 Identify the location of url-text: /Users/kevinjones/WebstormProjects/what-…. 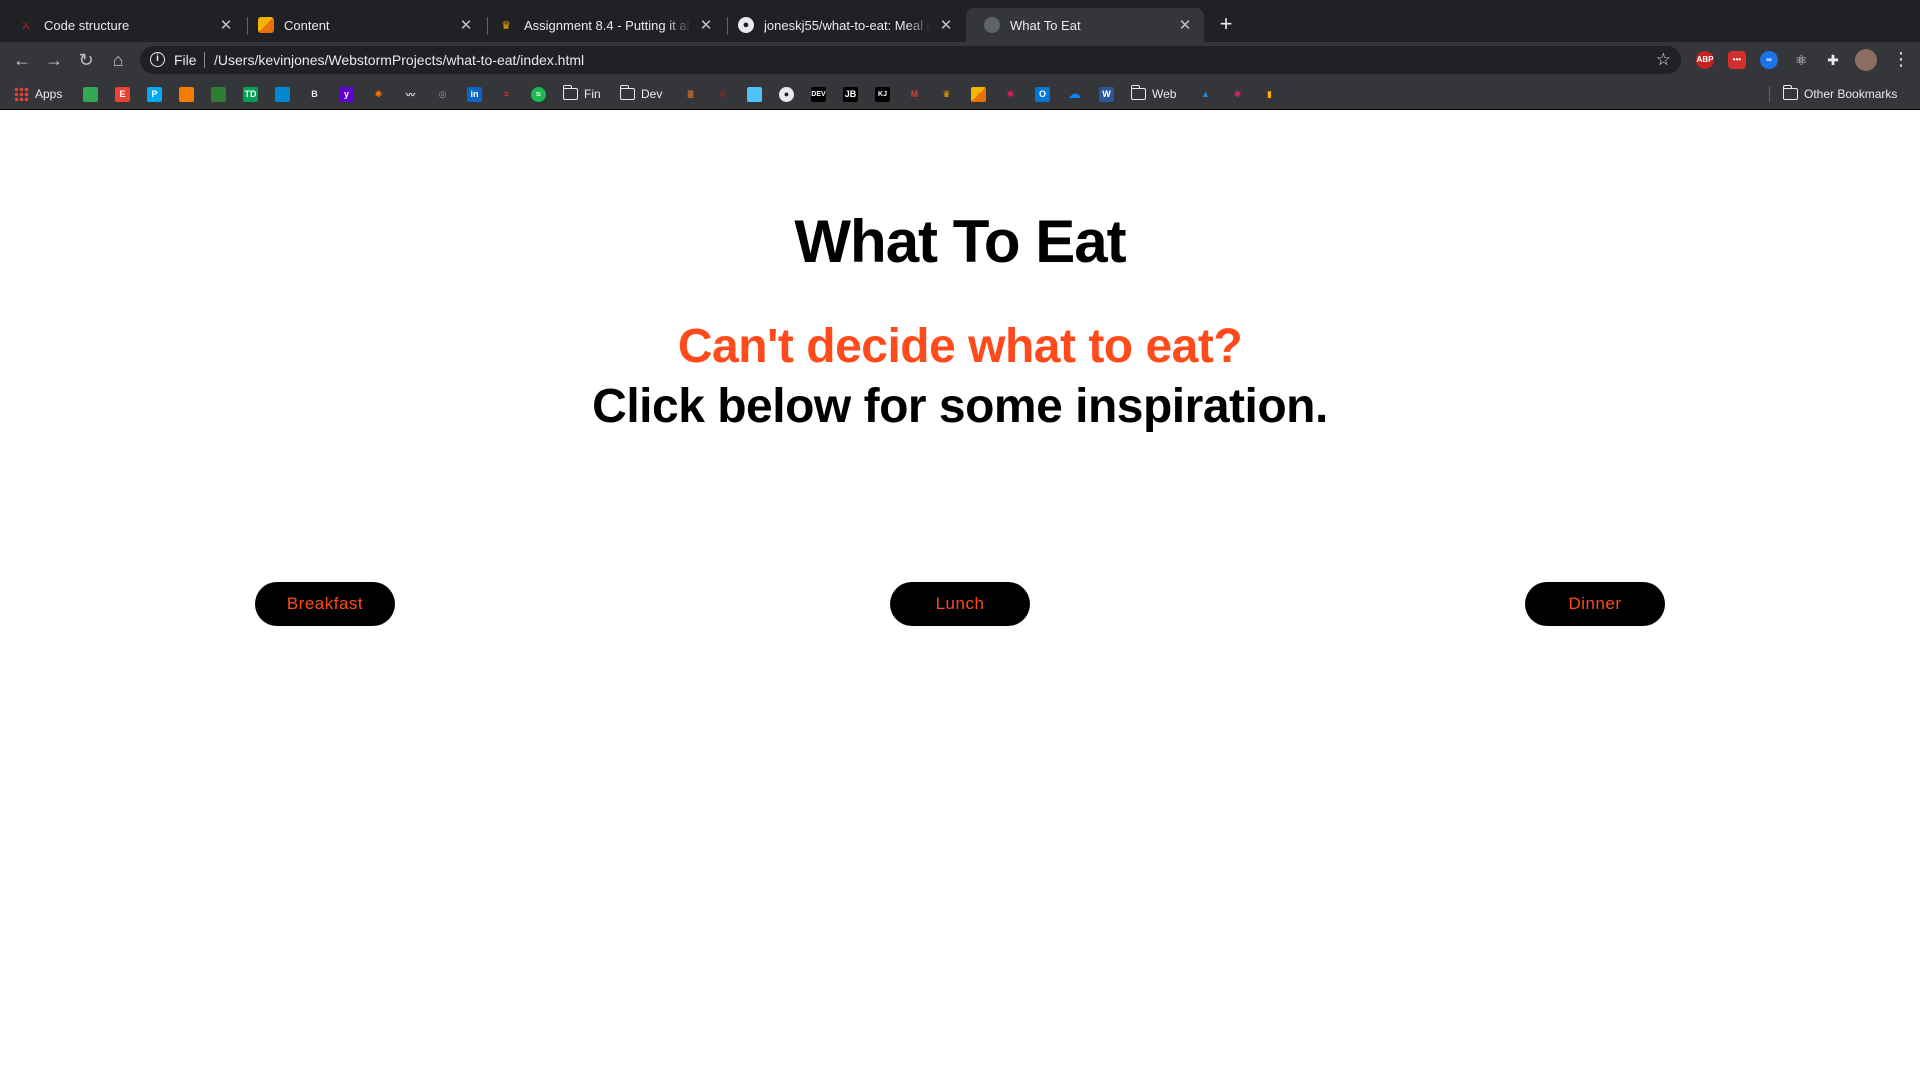
(399, 60).